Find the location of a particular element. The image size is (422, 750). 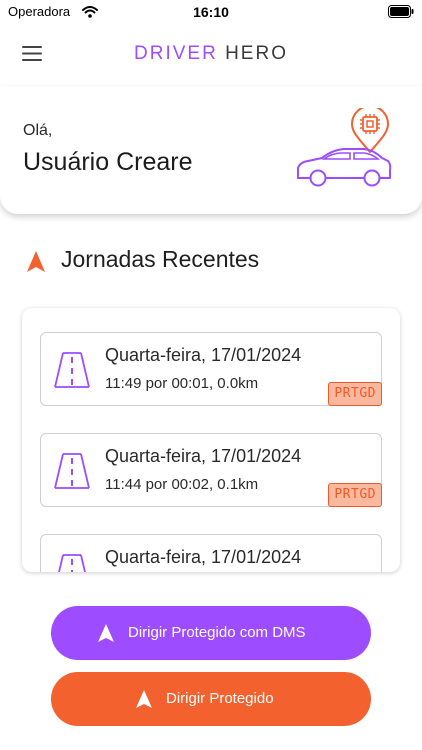

status-bar: Operadora 16:10 is located at coordinates (211, 12).